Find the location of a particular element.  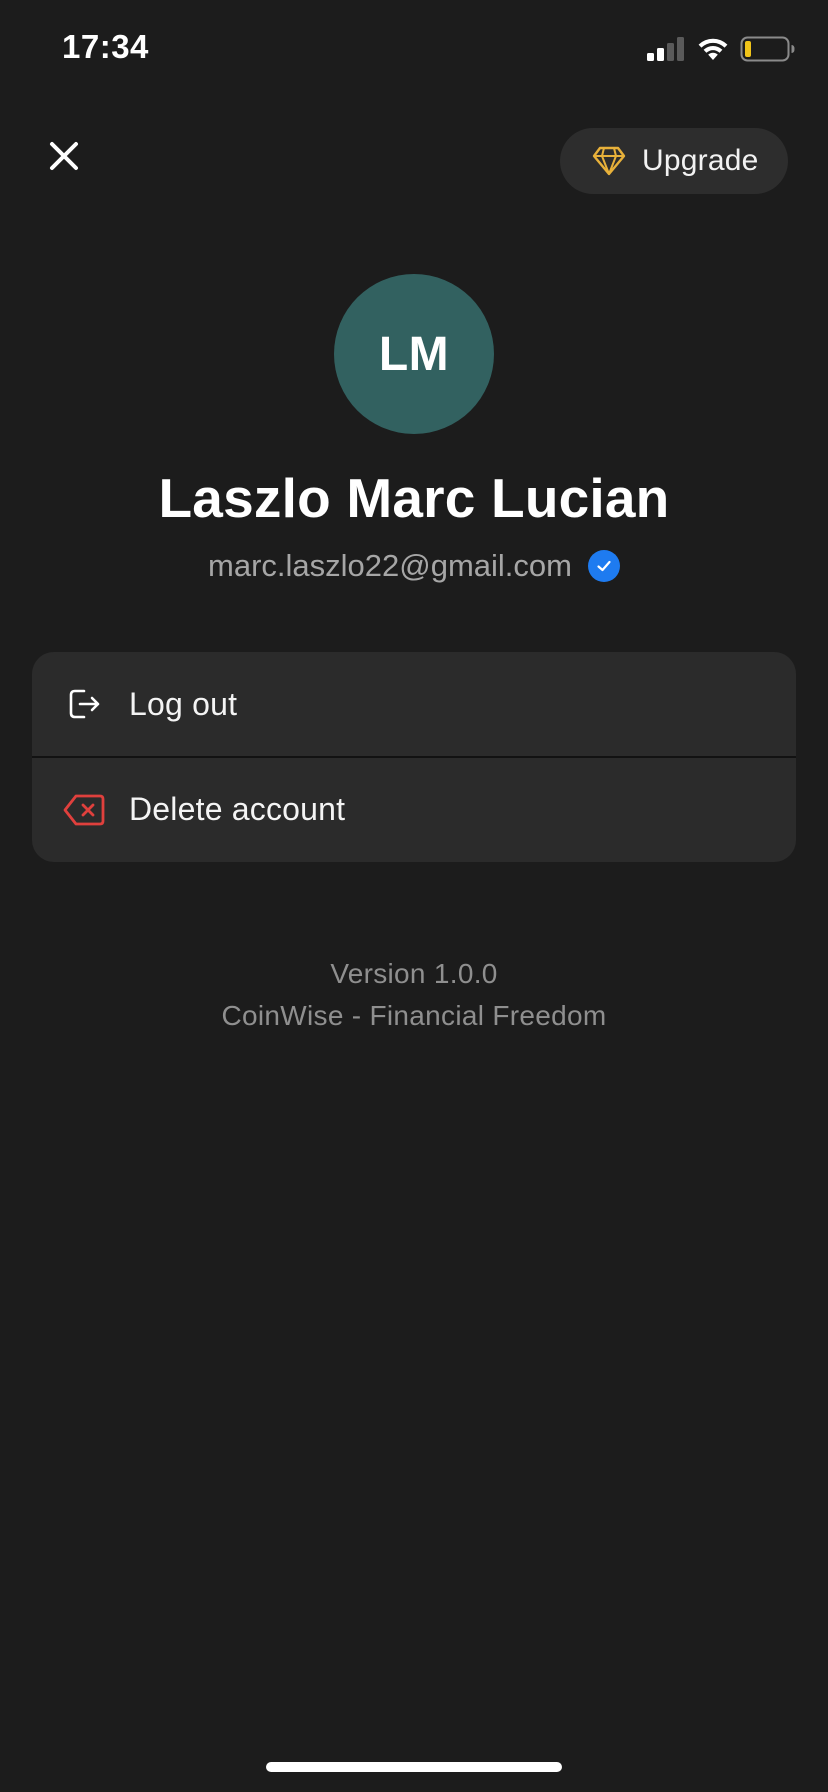

tagline-text: CoinWise - Financial Freedom is located at coordinates (414, 1015).